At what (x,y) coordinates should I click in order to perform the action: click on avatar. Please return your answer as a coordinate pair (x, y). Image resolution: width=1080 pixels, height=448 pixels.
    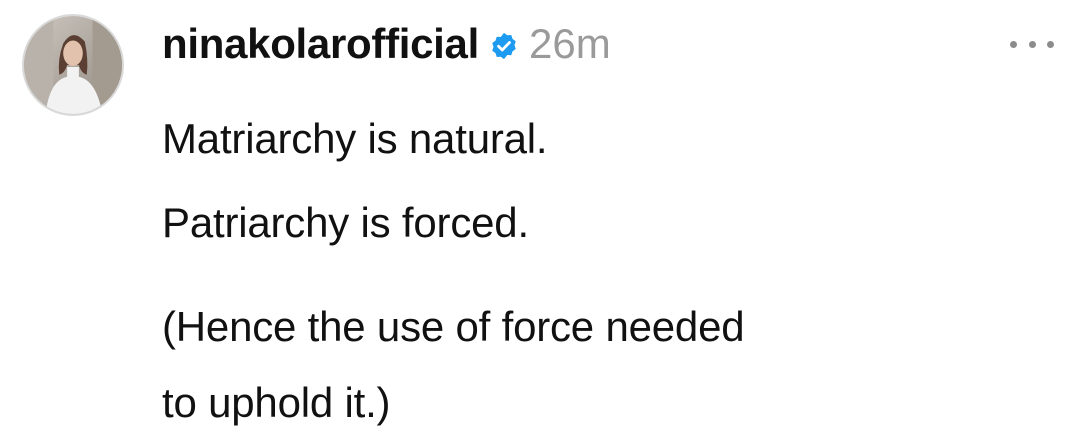
    Looking at the image, I should click on (73, 65).